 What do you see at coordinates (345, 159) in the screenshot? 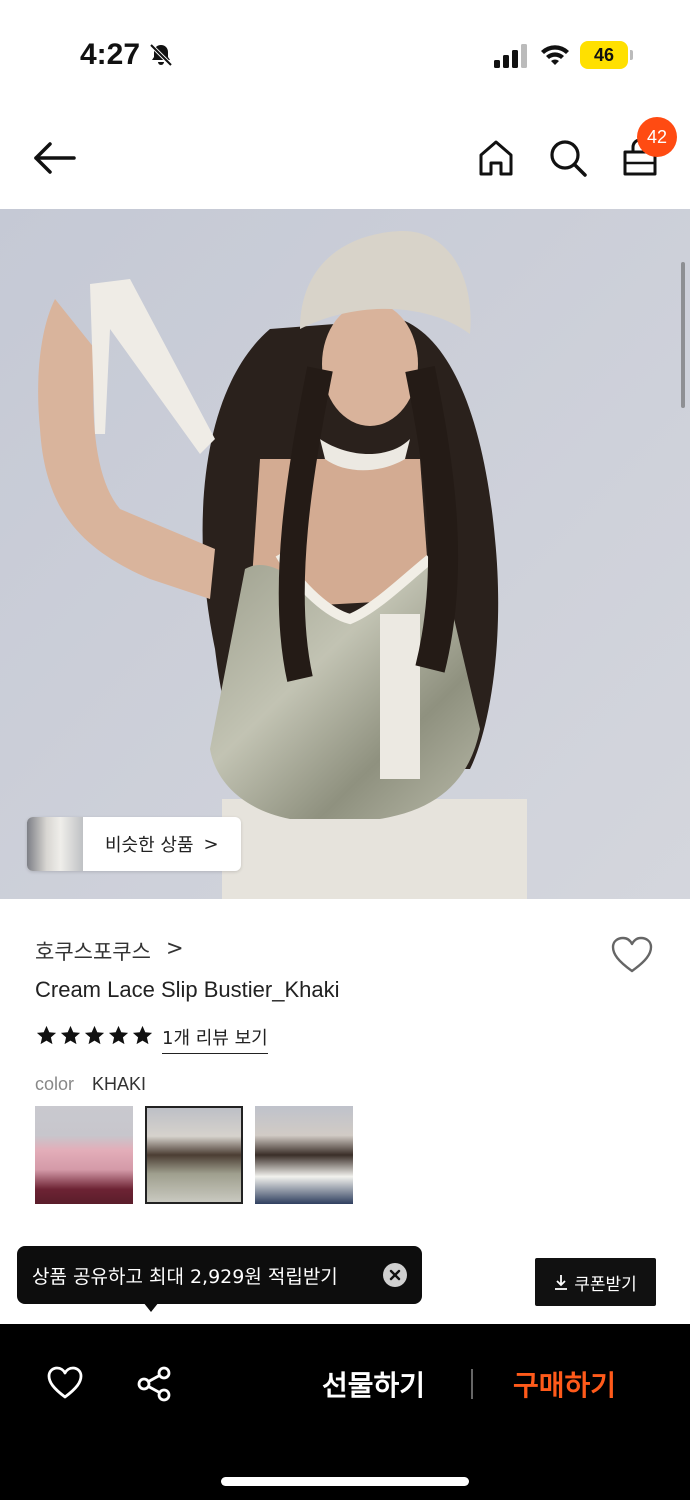
I see `app-header` at bounding box center [345, 159].